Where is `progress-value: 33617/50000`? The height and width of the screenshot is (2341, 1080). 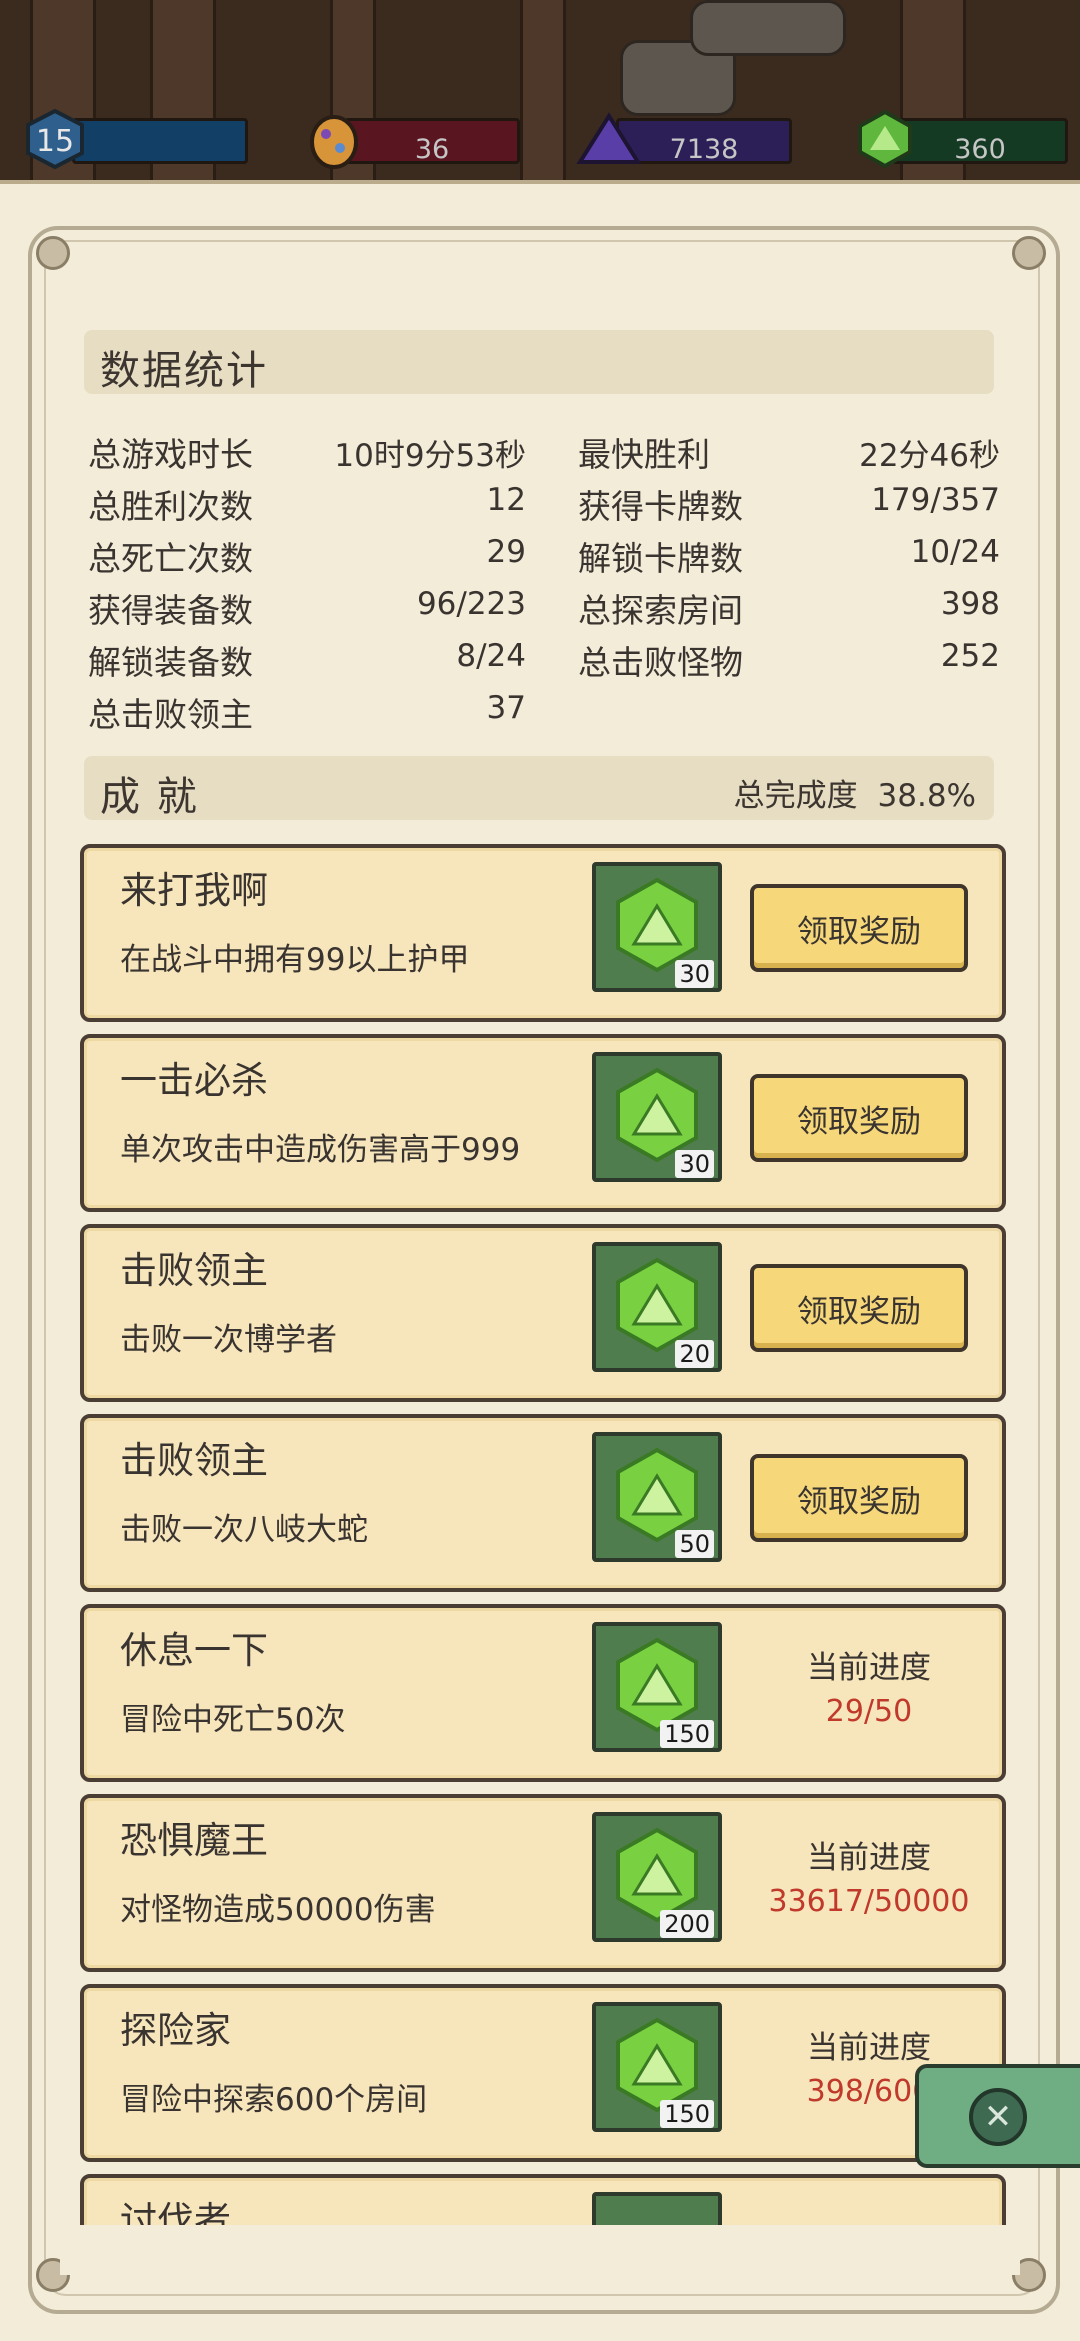 progress-value: 33617/50000 is located at coordinates (869, 1901).